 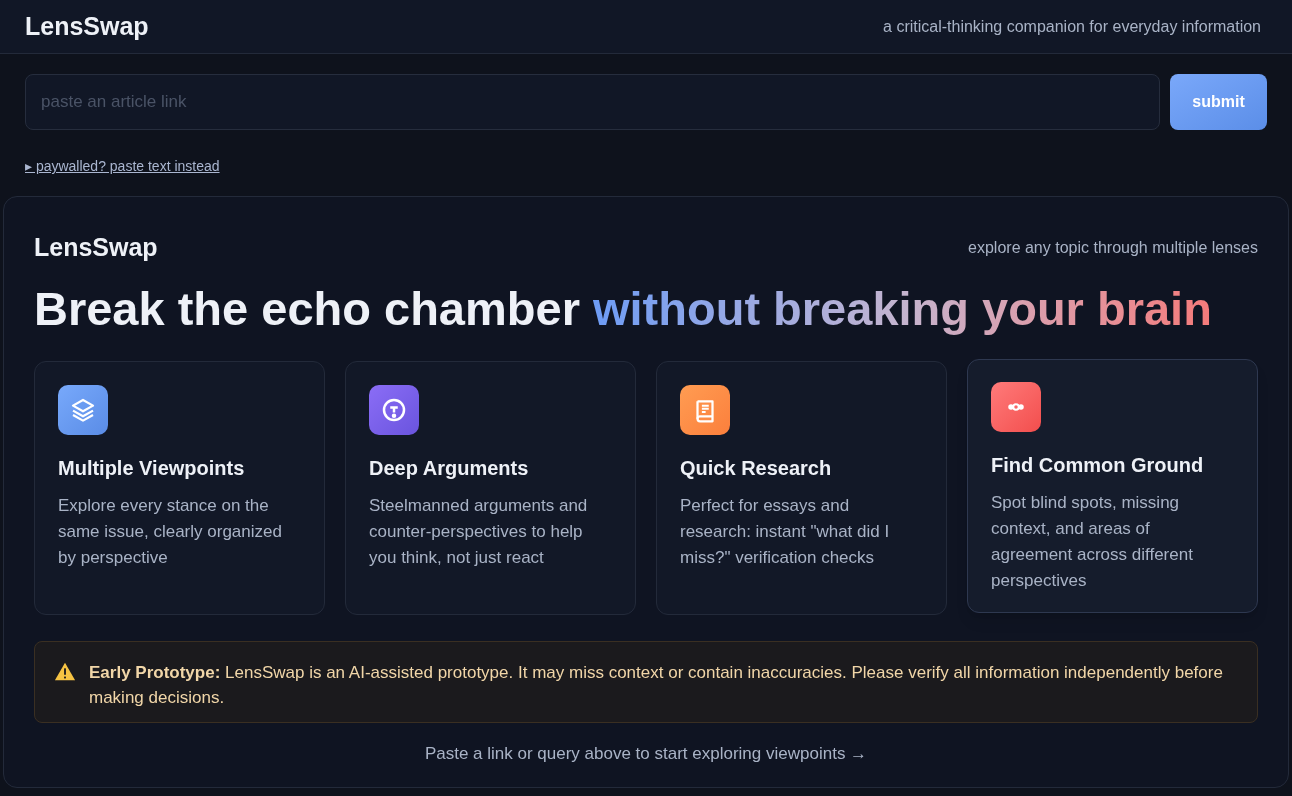 I want to click on app-title: LensSwap, so click(x=87, y=26).